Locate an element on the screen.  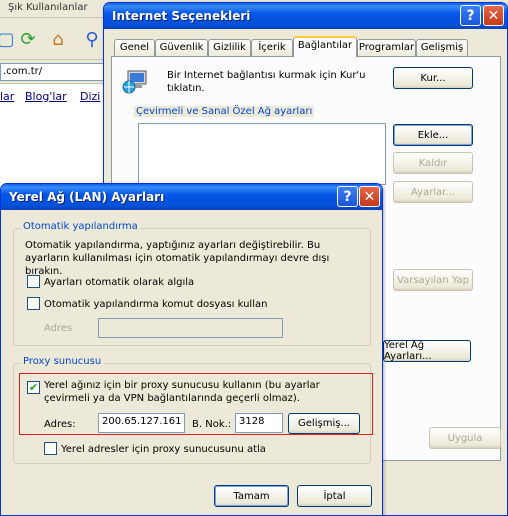
use-proxy-checkbox: ✔ is located at coordinates (33, 387).